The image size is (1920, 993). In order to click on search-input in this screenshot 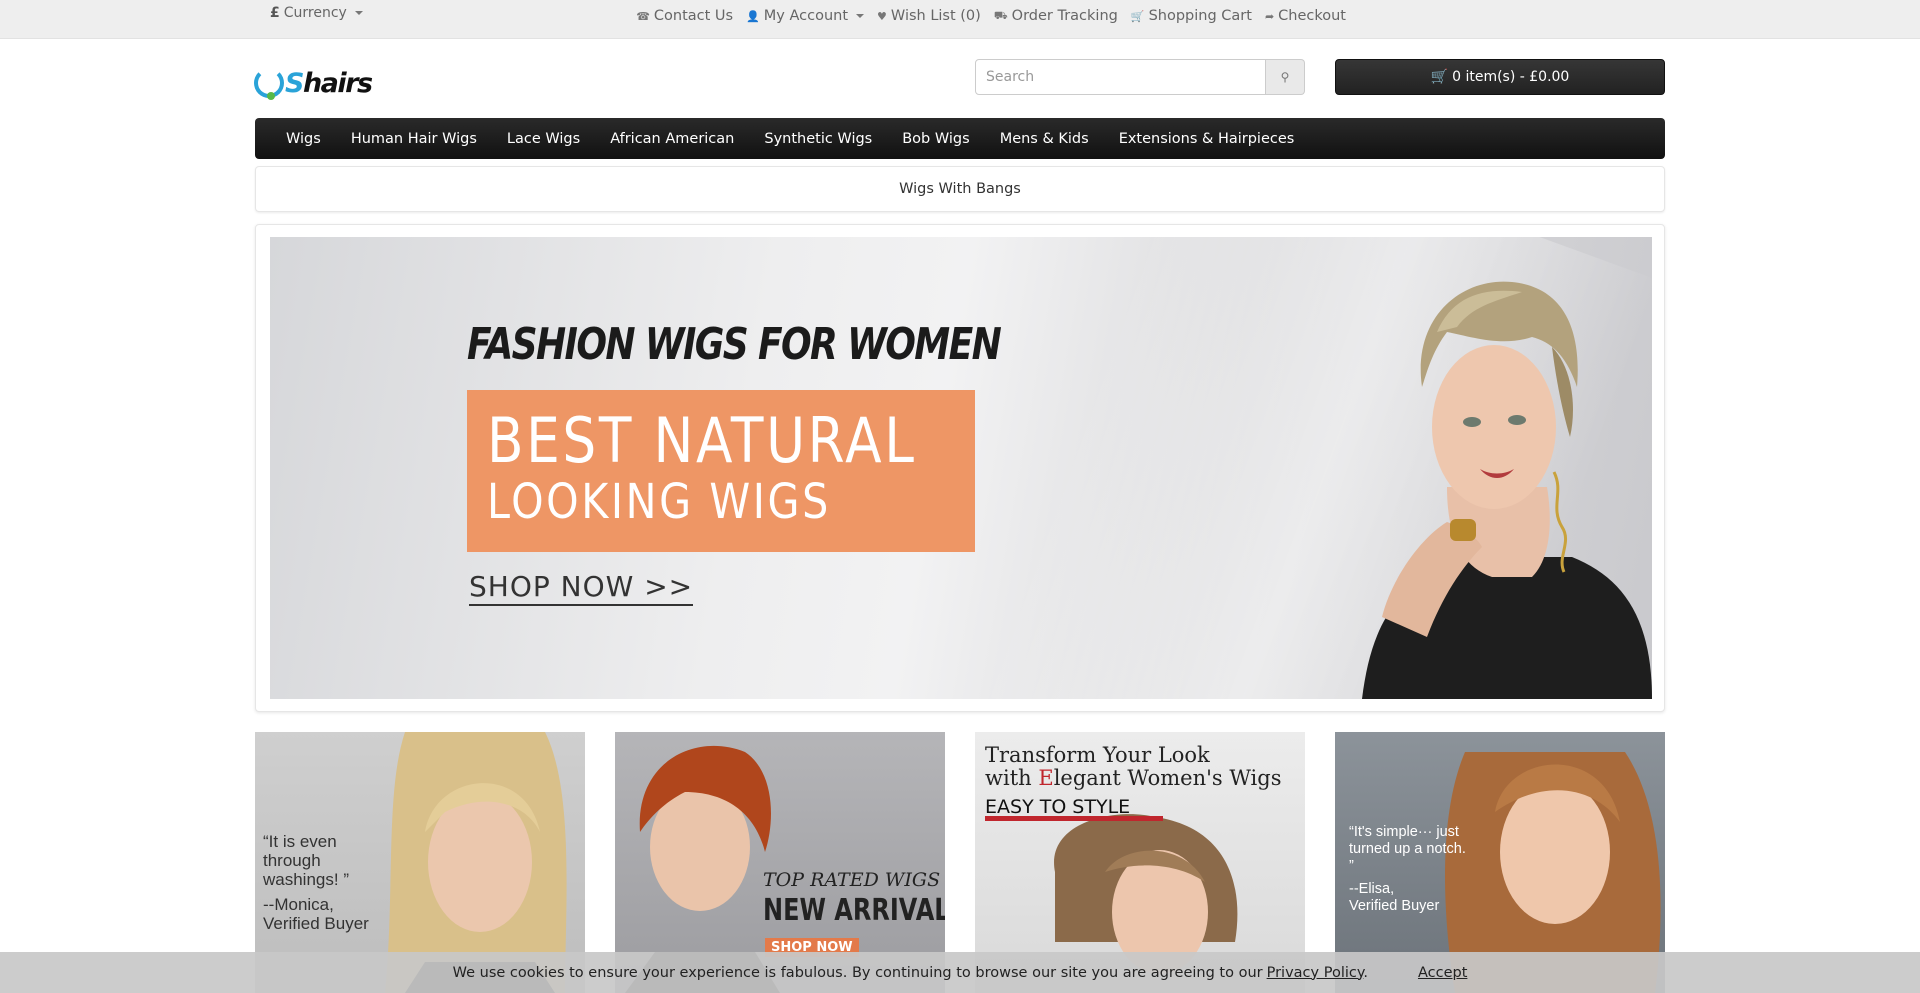, I will do `click(1120, 77)`.